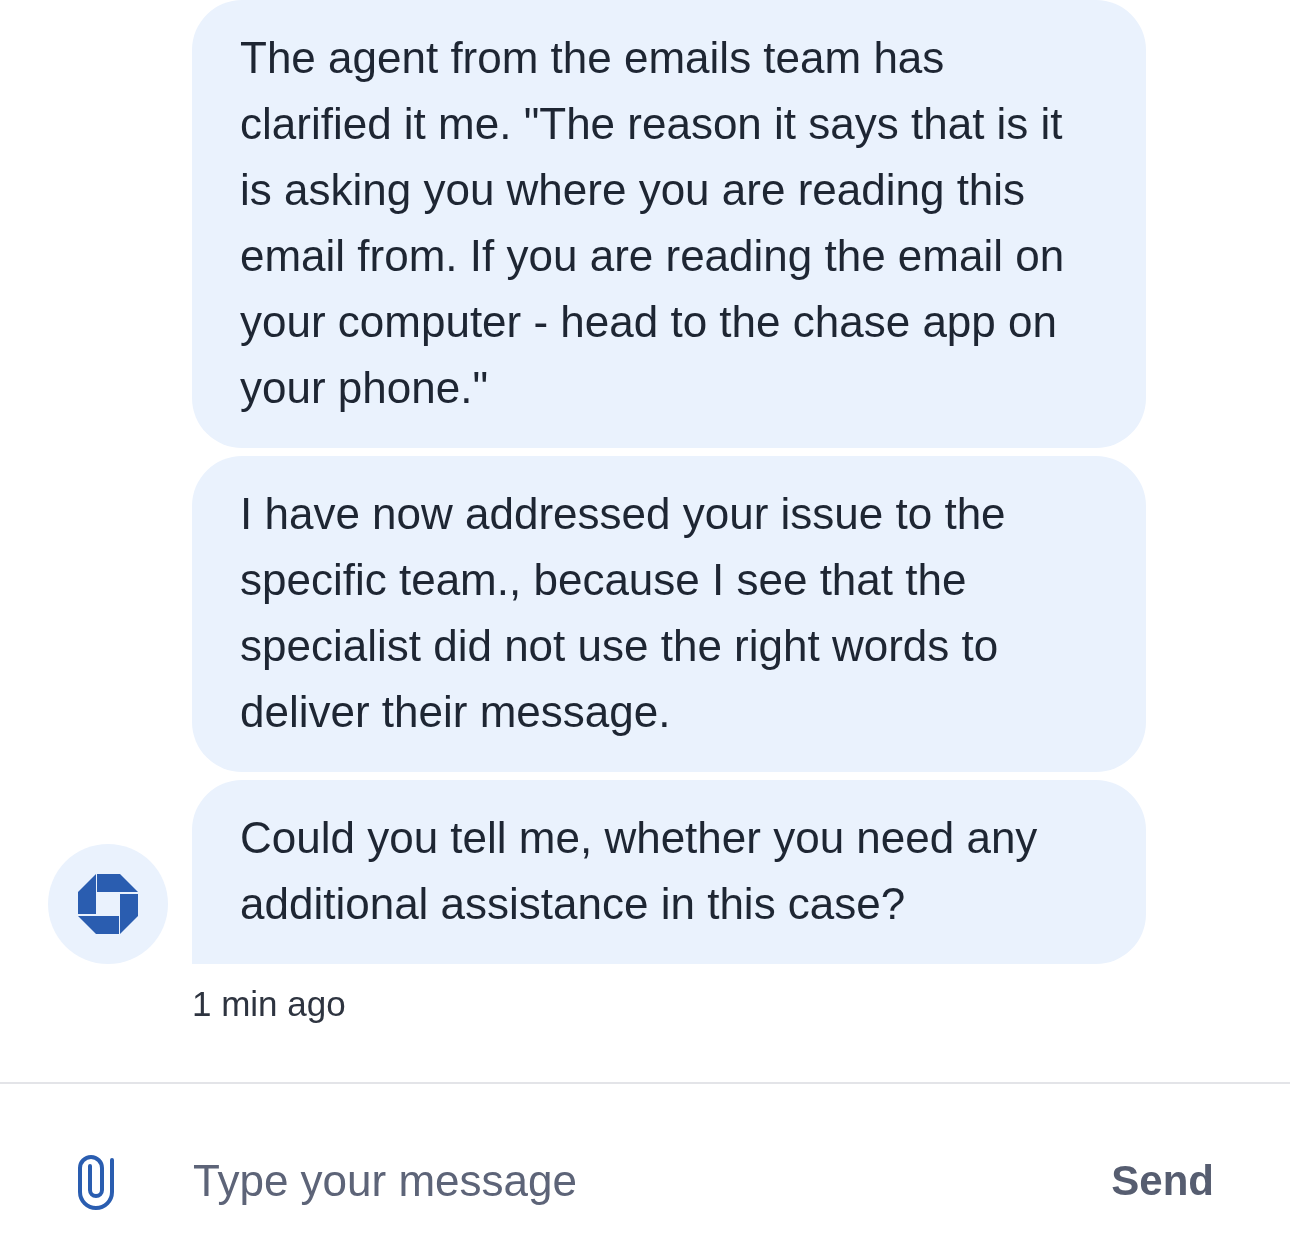  What do you see at coordinates (652, 1181) in the screenshot?
I see `message-input: Type your message` at bounding box center [652, 1181].